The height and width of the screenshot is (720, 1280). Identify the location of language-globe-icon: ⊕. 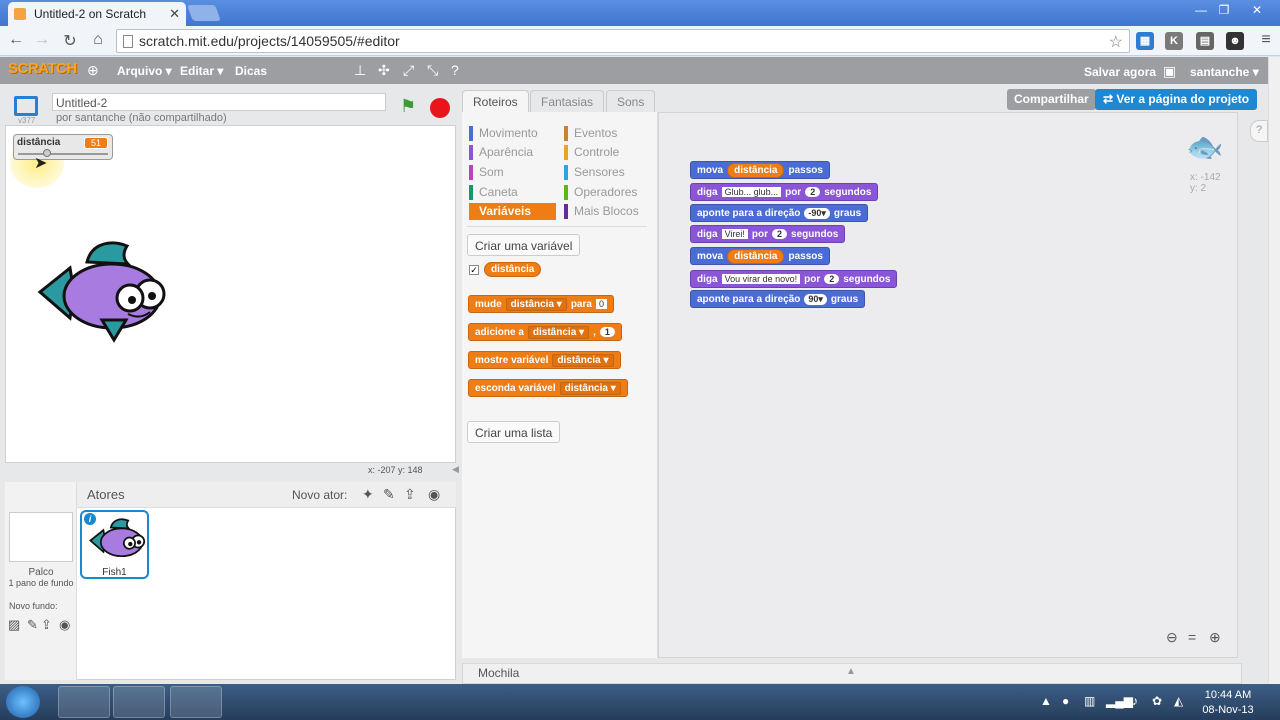
(93, 70).